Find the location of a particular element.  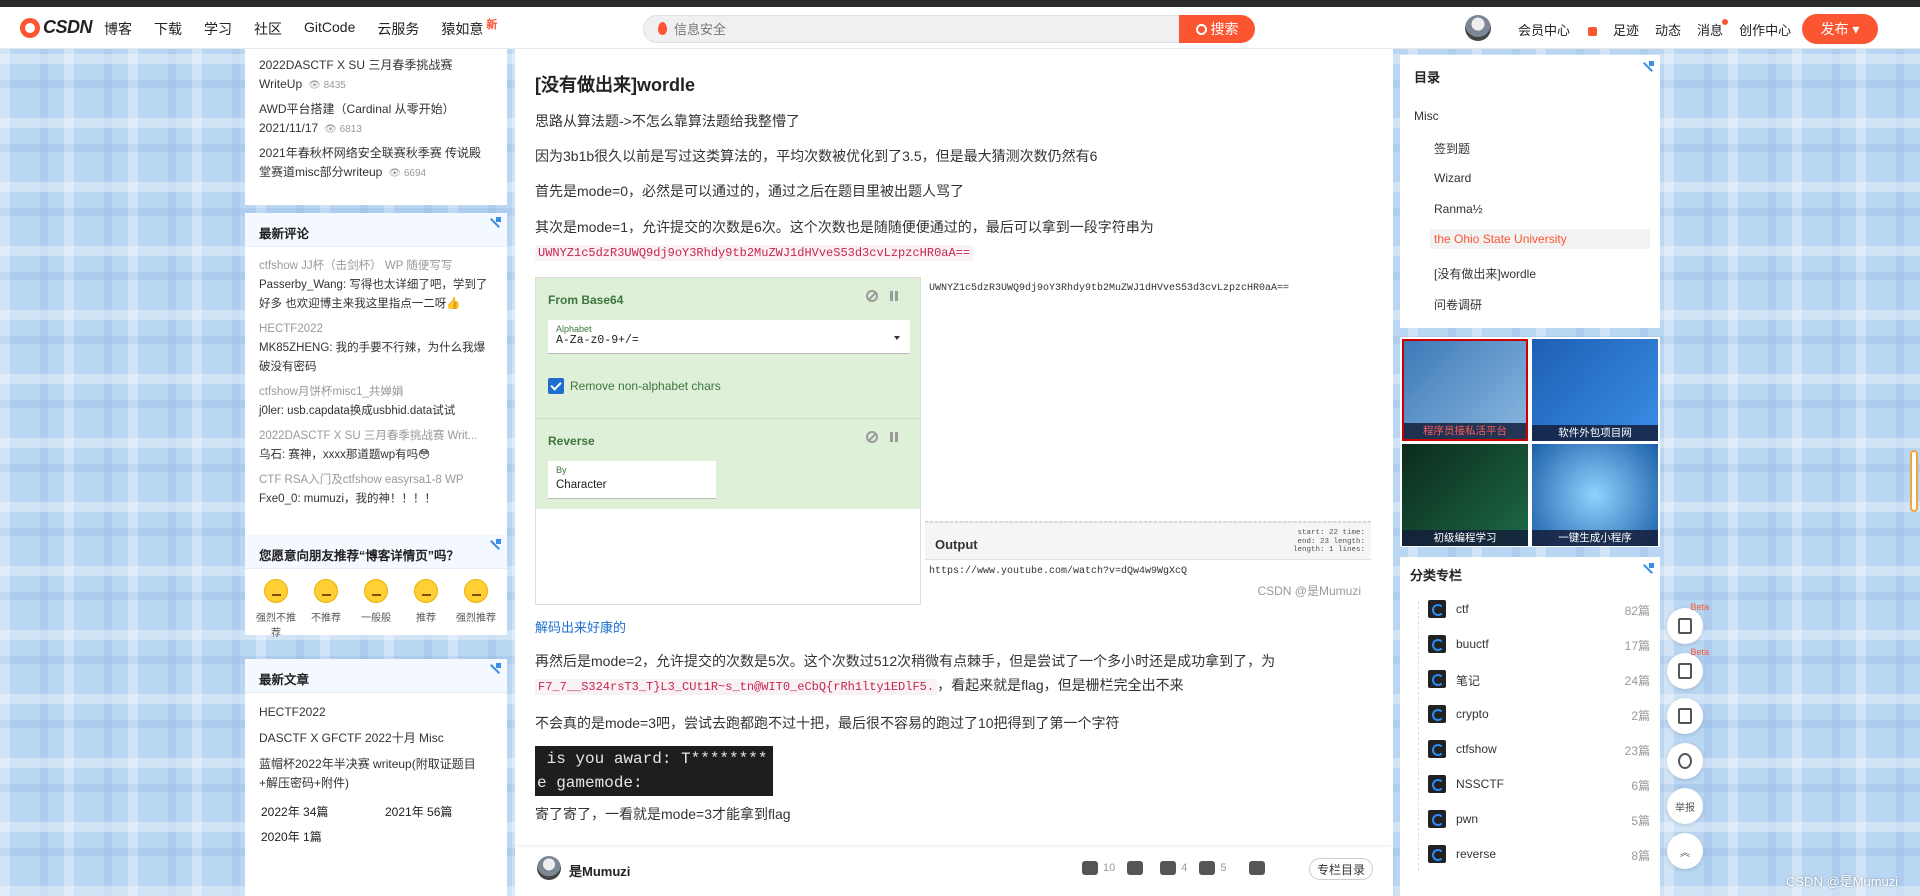

nav-footprint: 足迹 is located at coordinates (1626, 29).